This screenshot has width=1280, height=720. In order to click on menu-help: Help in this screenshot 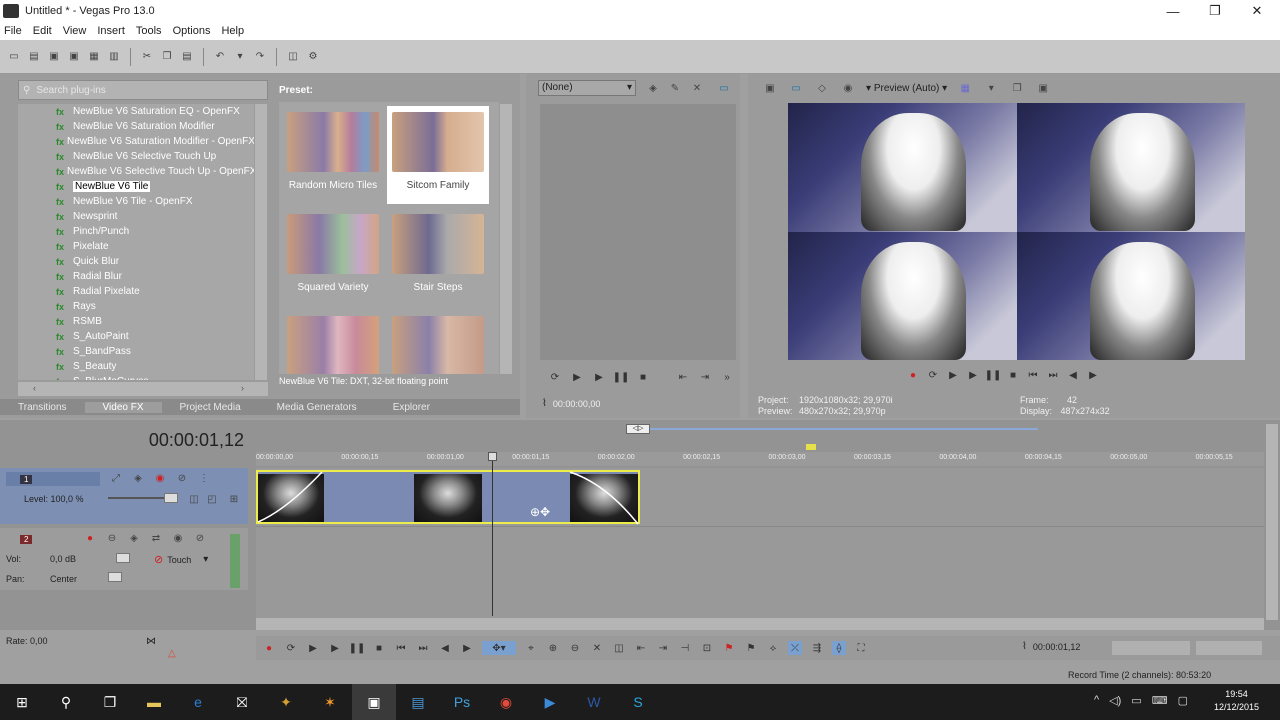, I will do `click(232, 31)`.